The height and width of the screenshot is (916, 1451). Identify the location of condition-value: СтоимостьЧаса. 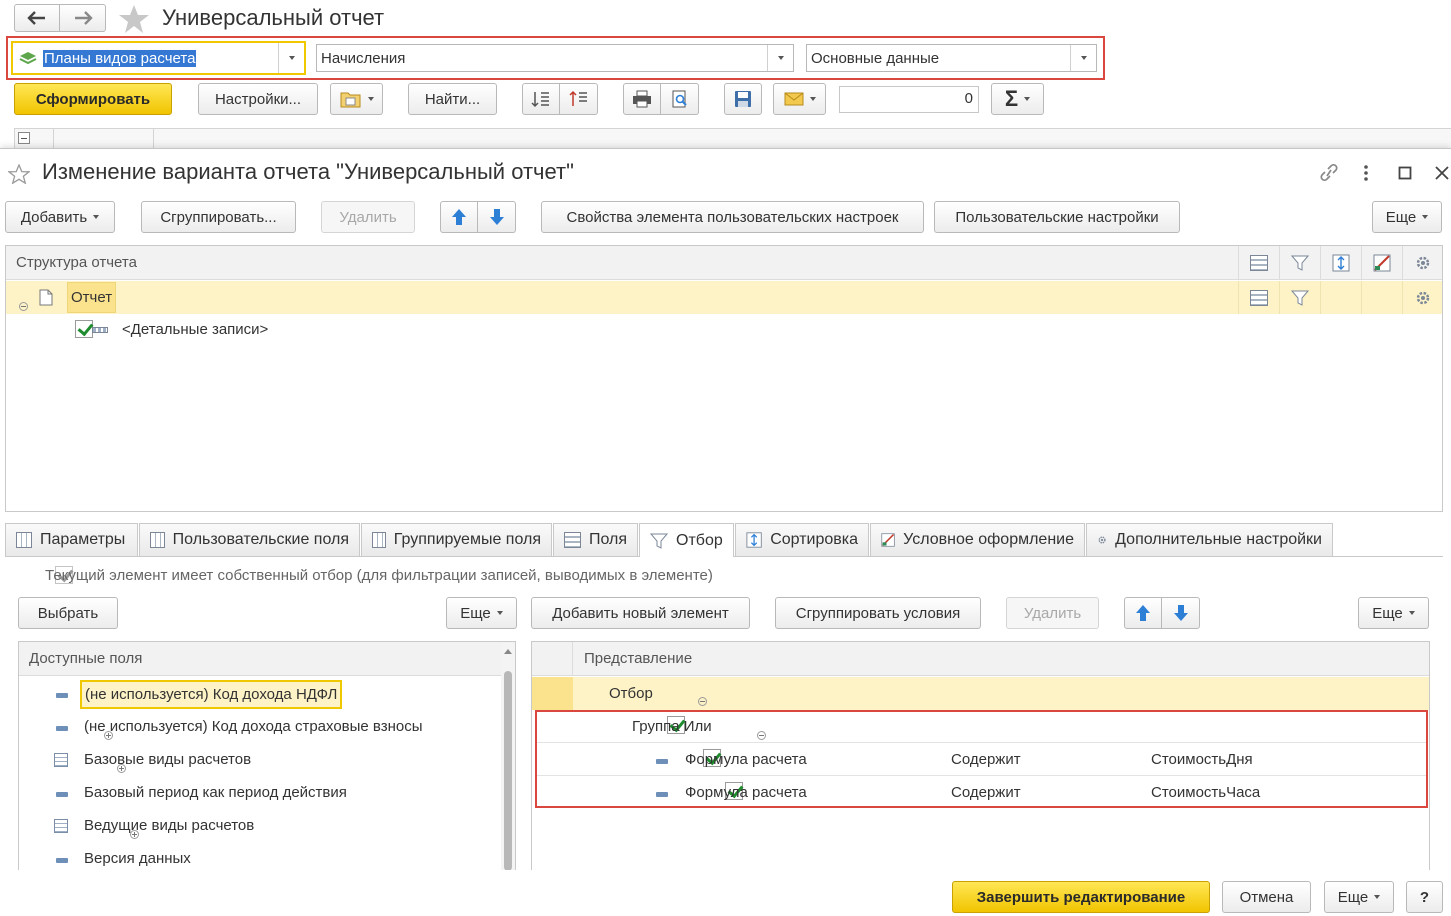
(1205, 792).